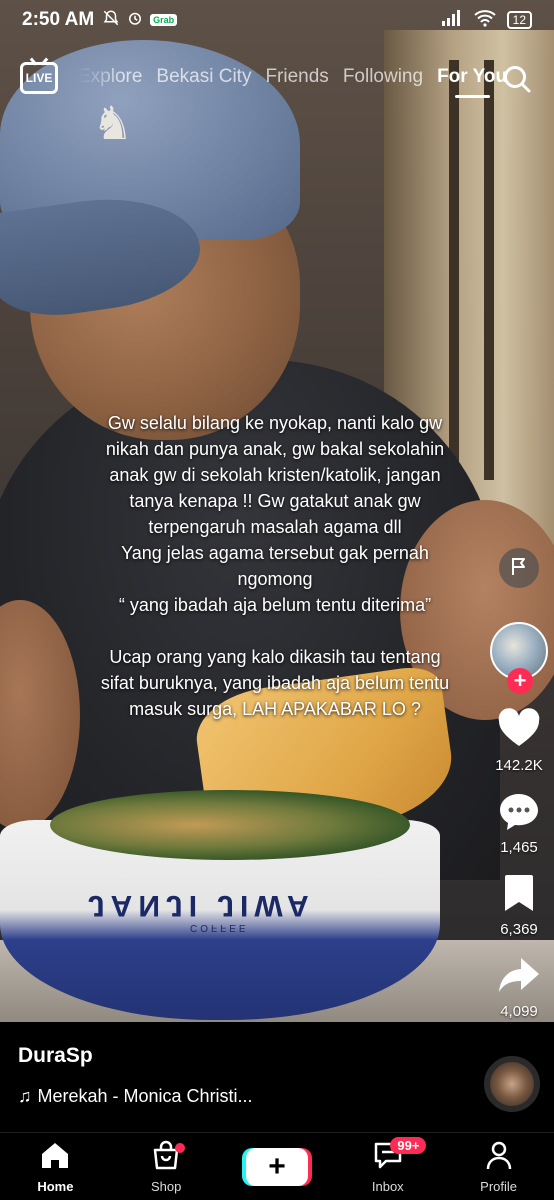 Image resolution: width=554 pixels, height=1200 pixels. What do you see at coordinates (517, 79) in the screenshot?
I see `search-icon` at bounding box center [517, 79].